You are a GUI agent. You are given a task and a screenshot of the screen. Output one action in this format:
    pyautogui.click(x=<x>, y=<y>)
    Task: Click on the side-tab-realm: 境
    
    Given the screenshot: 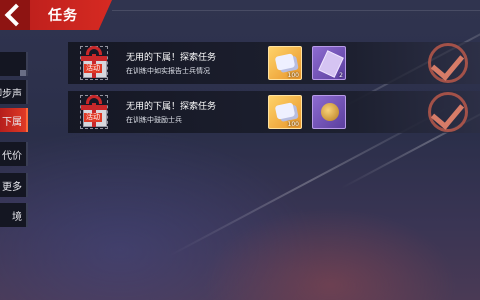 What is the action you would take?
    pyautogui.click(x=14, y=215)
    